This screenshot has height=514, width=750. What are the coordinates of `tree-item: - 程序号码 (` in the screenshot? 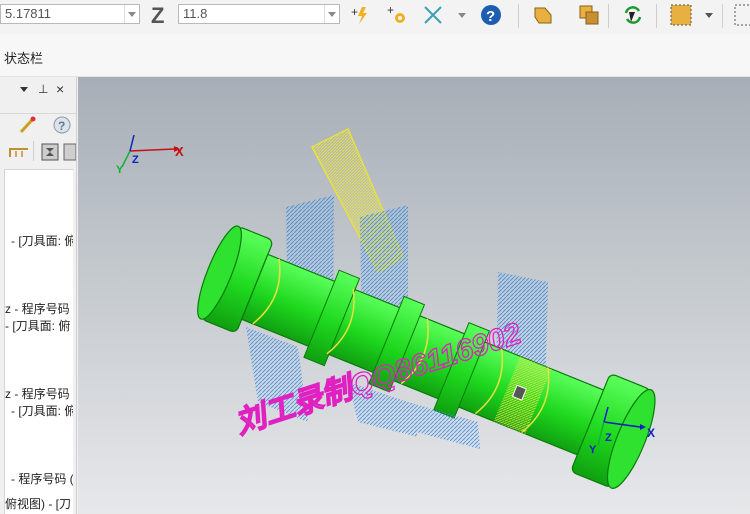 It's located at (42, 478).